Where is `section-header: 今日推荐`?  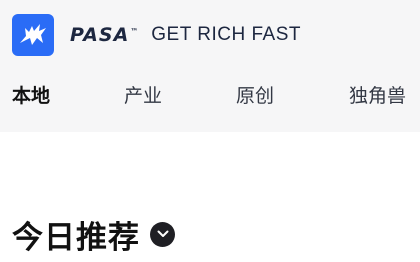
section-header: 今日推荐 is located at coordinates (93, 234).